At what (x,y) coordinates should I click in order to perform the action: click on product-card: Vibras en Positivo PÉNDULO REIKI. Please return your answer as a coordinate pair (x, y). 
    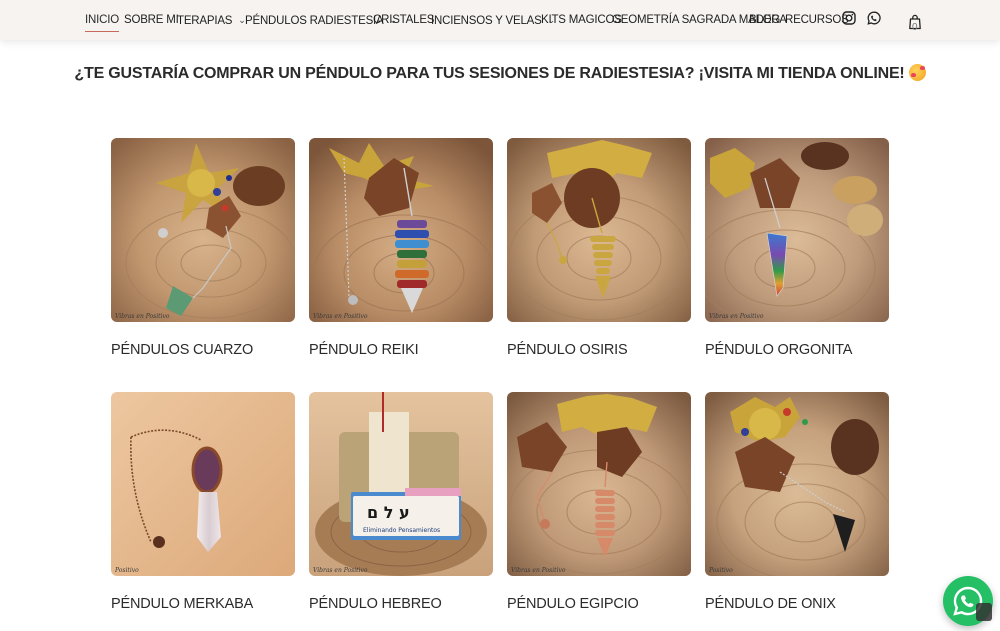
    Looking at the image, I should click on (401, 248).